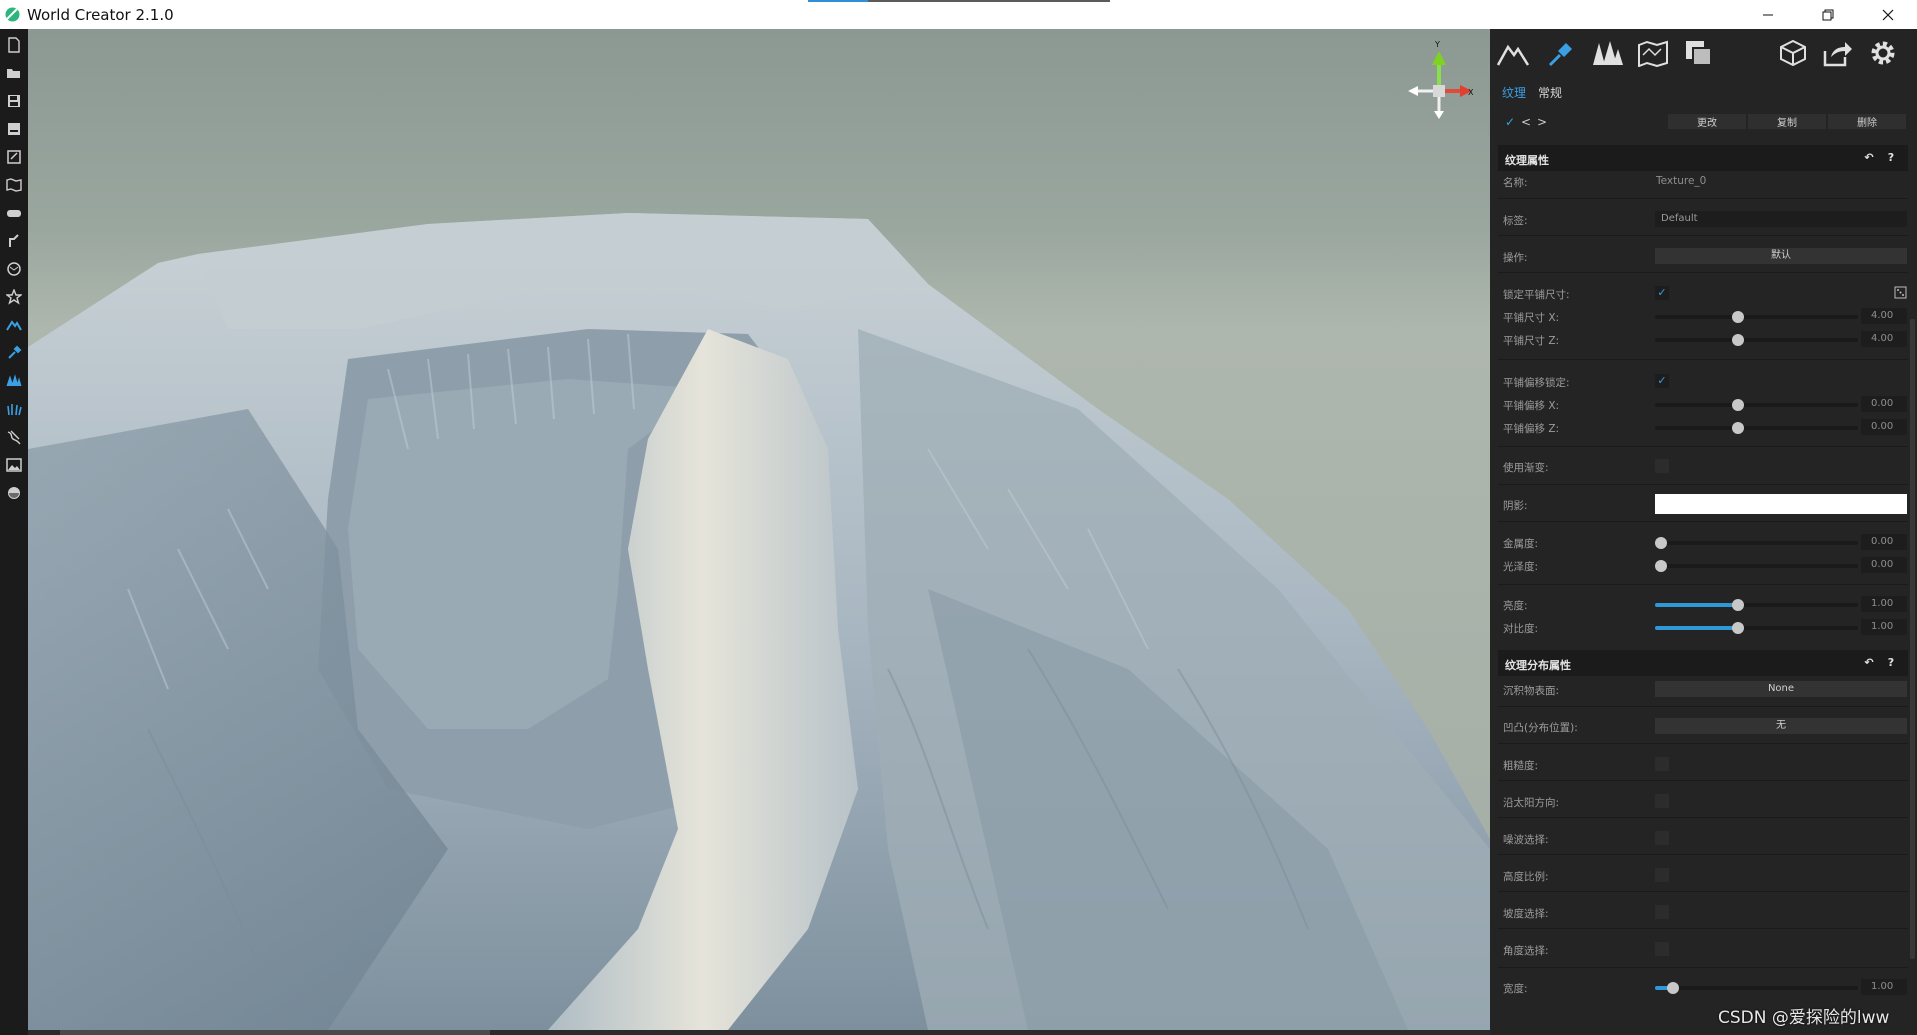 The image size is (1917, 1035). Describe the element at coordinates (14, 493) in the screenshot. I see `sphere-icon` at that location.